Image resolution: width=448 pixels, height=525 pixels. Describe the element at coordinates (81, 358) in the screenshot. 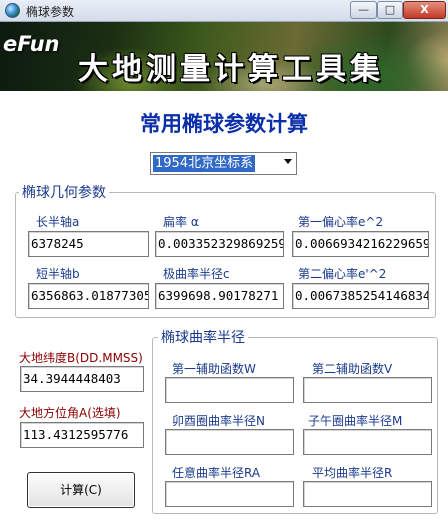

I see `latitude-label: 大地纬度B(DD.MMSS)` at that location.